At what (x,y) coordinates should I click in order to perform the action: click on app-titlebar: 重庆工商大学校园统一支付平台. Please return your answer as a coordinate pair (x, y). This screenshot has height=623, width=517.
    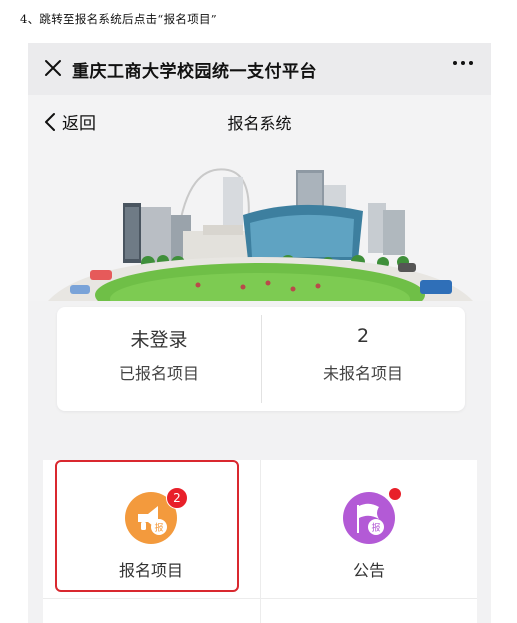
    Looking at the image, I should click on (259, 69).